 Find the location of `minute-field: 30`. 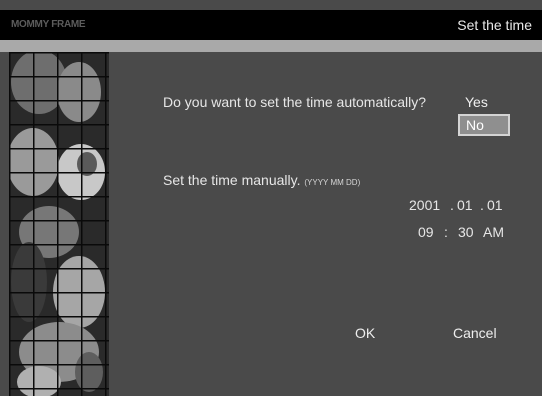

minute-field: 30 is located at coordinates (466, 232).